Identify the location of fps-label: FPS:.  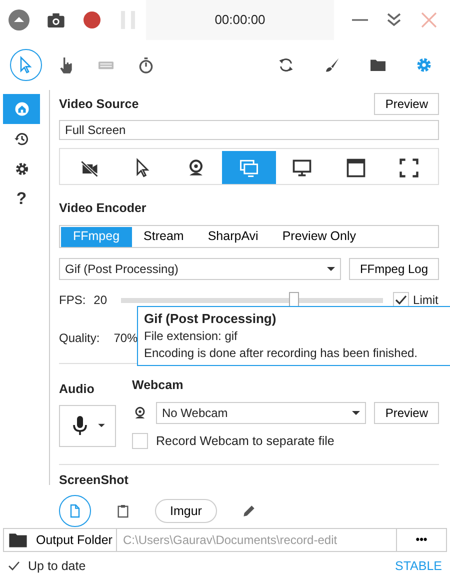
(72, 300).